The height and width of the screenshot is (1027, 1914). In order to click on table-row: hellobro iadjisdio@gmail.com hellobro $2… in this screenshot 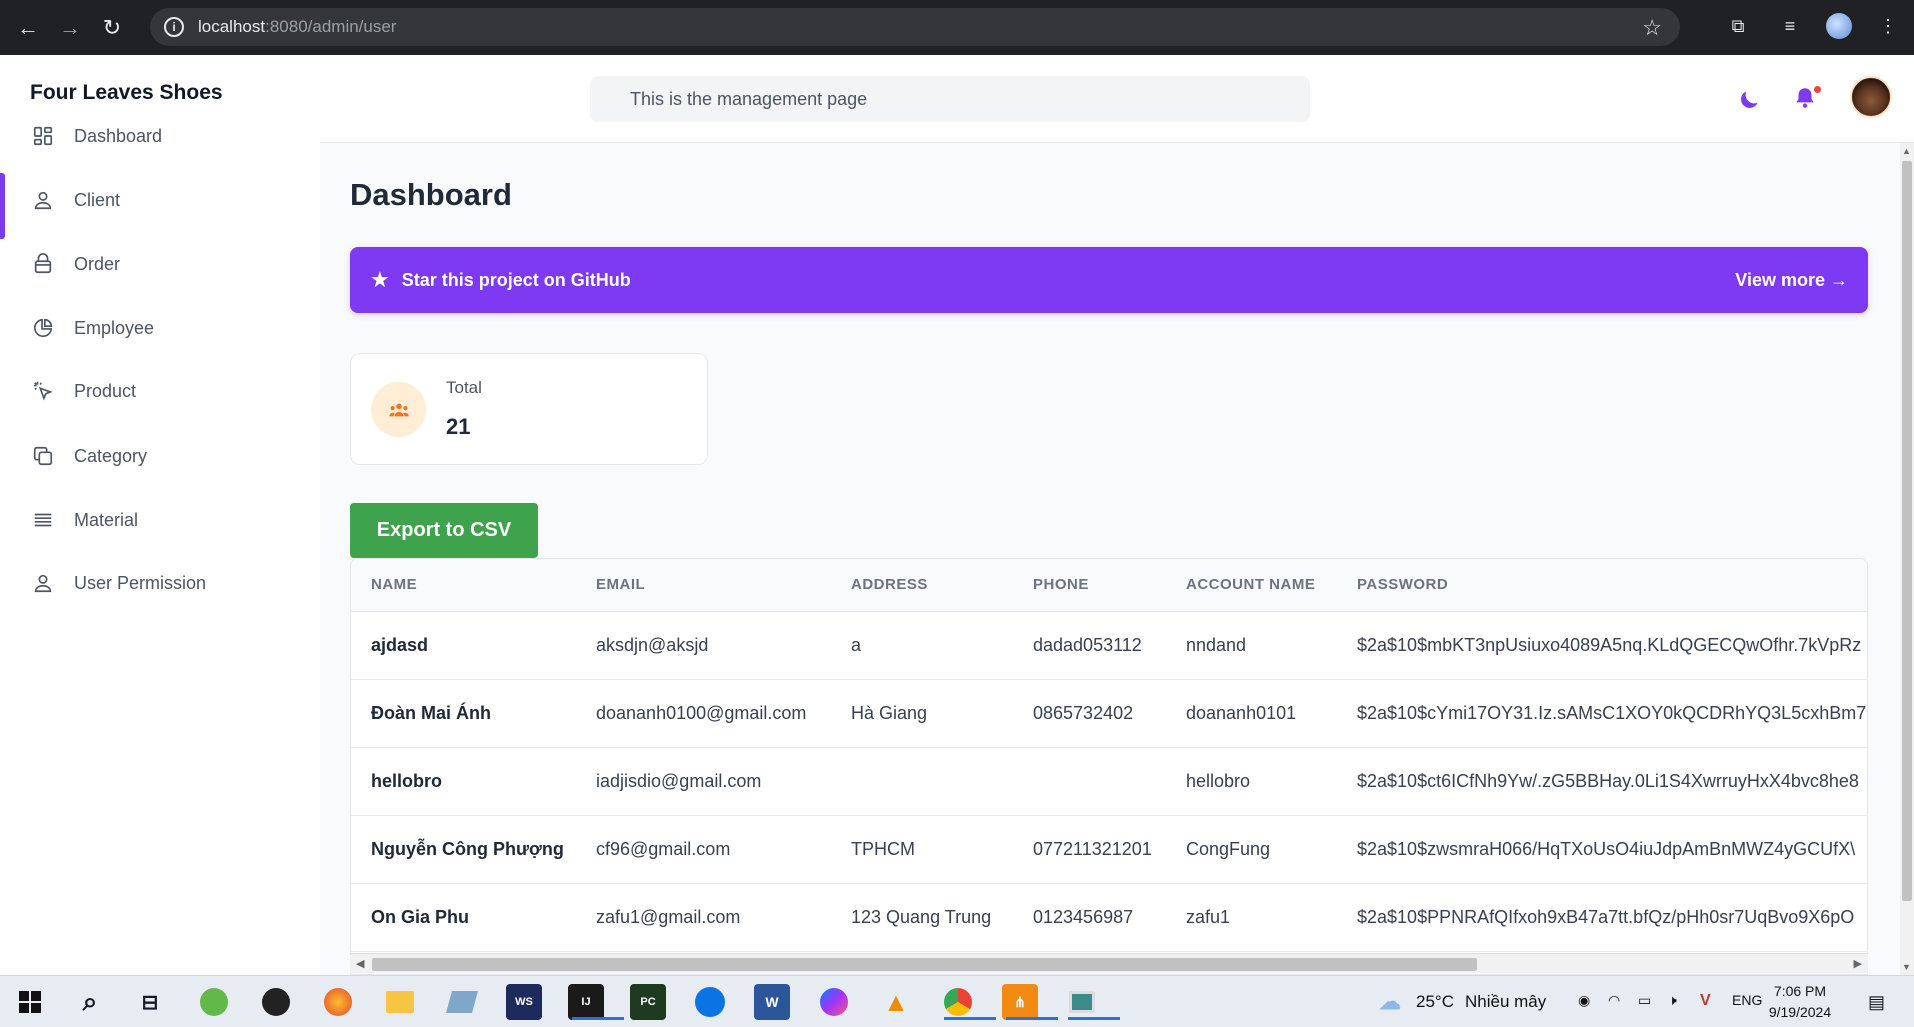, I will do `click(1109, 781)`.